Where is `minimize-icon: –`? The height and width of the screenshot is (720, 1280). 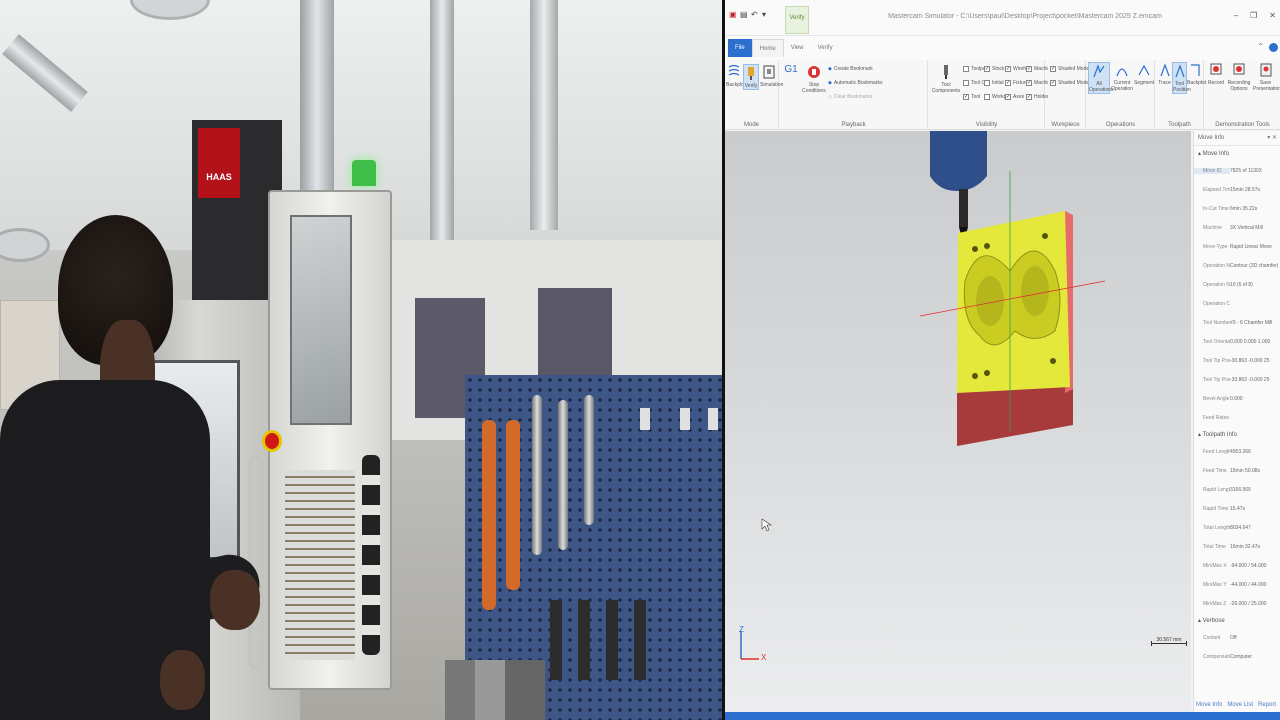
minimize-icon: – is located at coordinates (1236, 15).